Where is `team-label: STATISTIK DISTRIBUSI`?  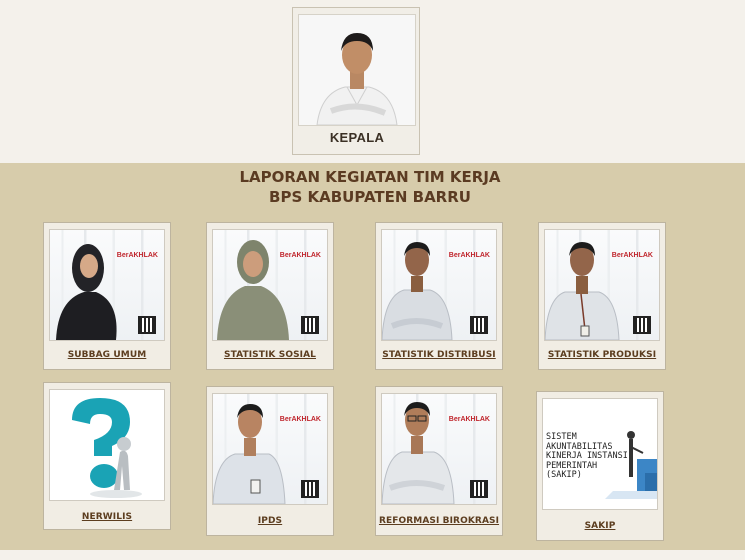 team-label: STATISTIK DISTRIBUSI is located at coordinates (439, 355).